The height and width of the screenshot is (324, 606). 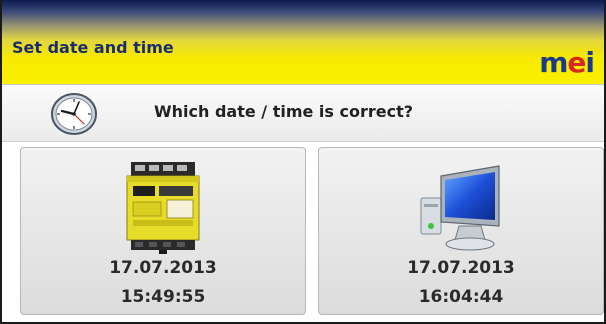 What do you see at coordinates (163, 268) in the screenshot?
I see `device-date: 17.07.2013` at bounding box center [163, 268].